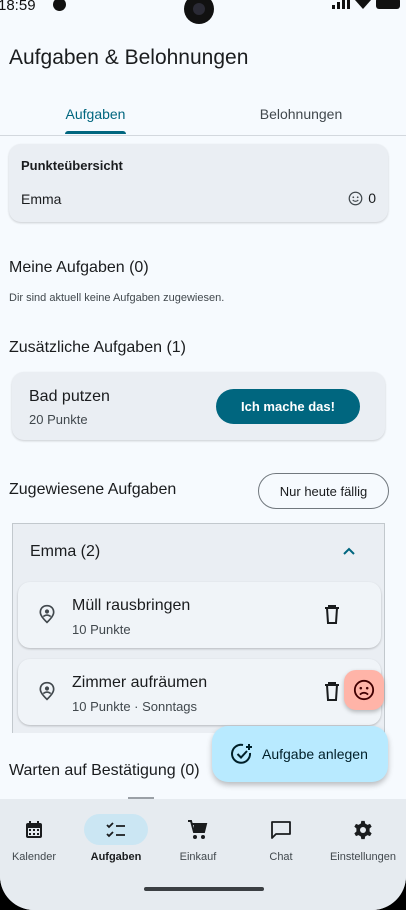  Describe the element at coordinates (69, 396) in the screenshot. I see `extra-task-name: Bad putzen` at that location.